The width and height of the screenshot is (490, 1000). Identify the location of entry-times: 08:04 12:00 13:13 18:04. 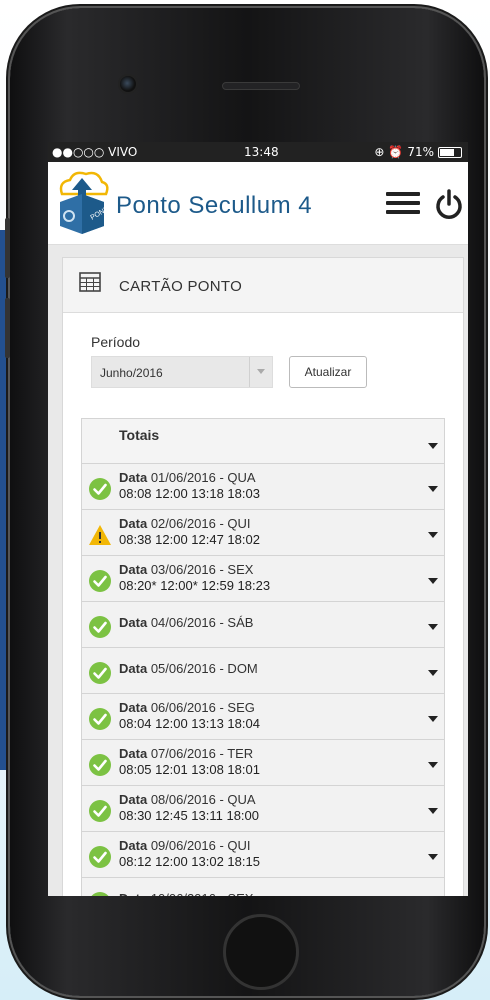
(189, 723).